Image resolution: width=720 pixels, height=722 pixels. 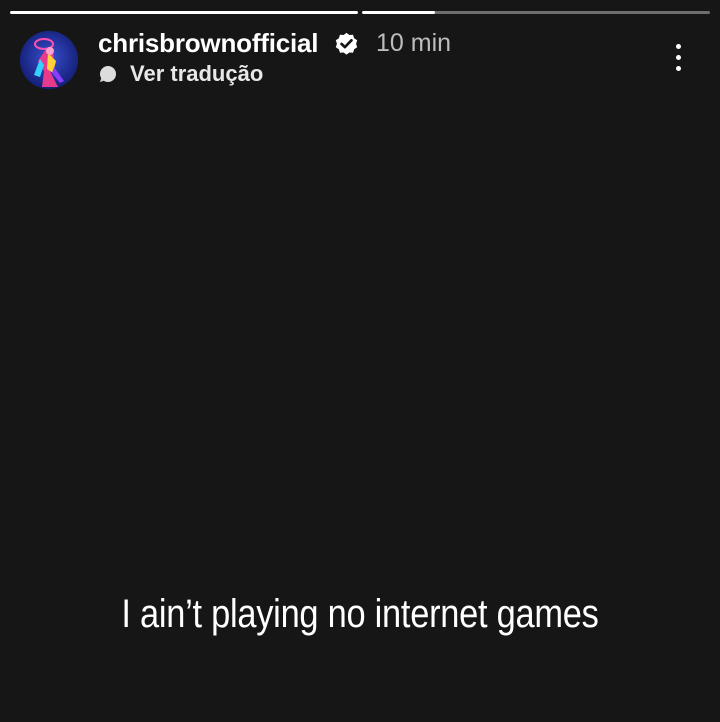 What do you see at coordinates (360, 614) in the screenshot?
I see `story-caption: I ain’t playing no internet games` at bounding box center [360, 614].